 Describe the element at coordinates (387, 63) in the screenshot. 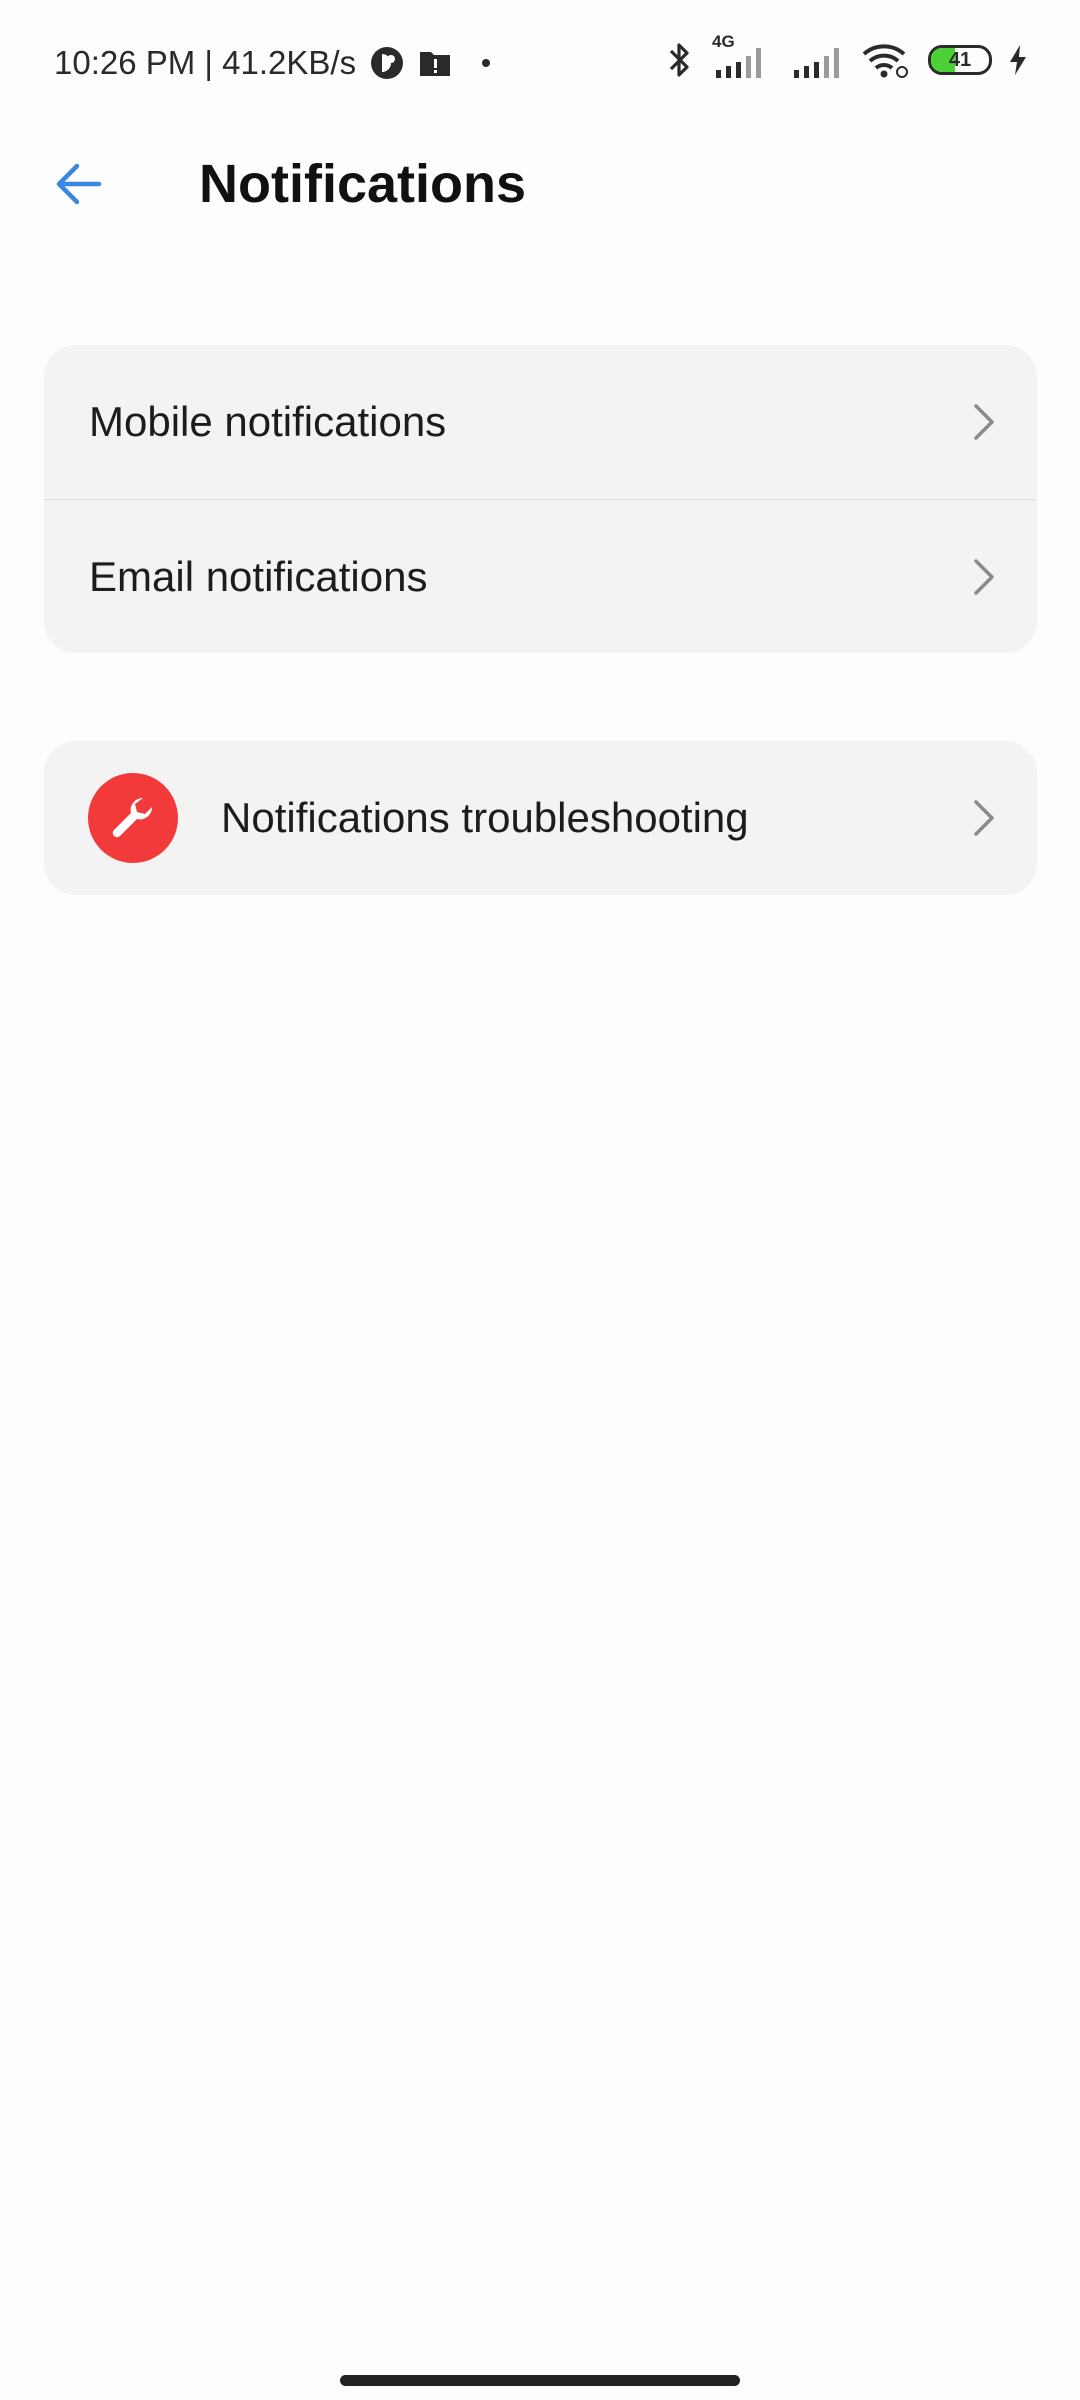

I see `app-notification-icon` at that location.